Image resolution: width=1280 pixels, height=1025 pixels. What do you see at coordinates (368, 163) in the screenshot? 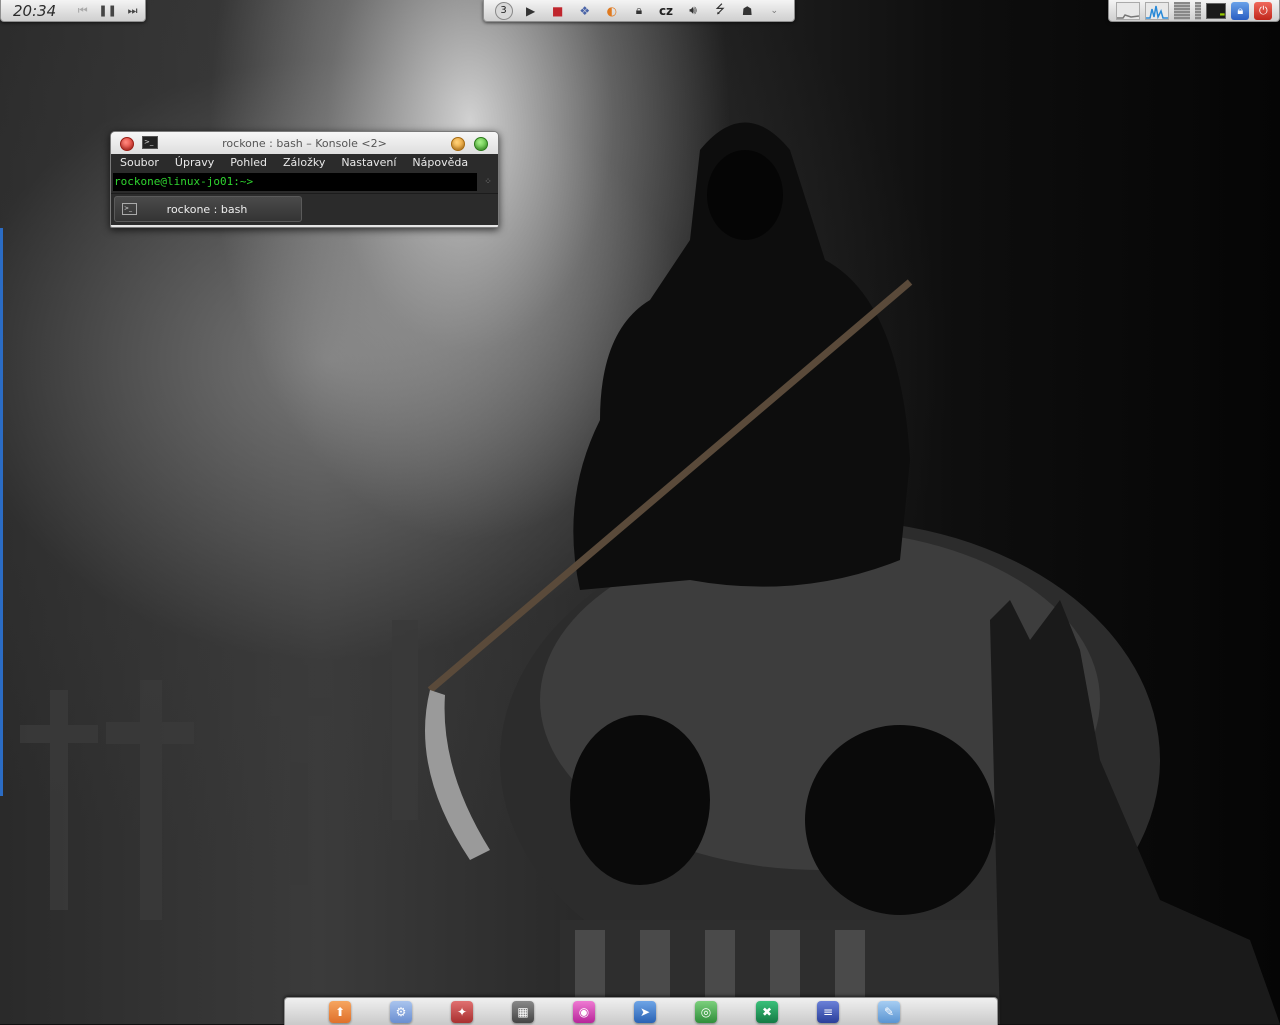
I see `menu-nastaveni: Nastavení` at bounding box center [368, 163].